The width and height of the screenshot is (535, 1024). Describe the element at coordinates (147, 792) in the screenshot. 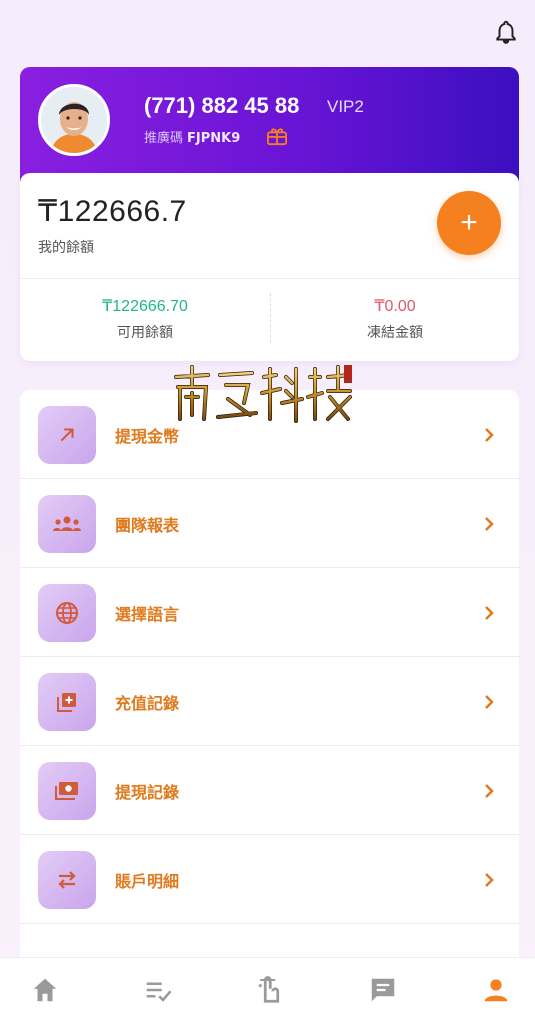

I see `menu-item-label: 提現記錄` at that location.